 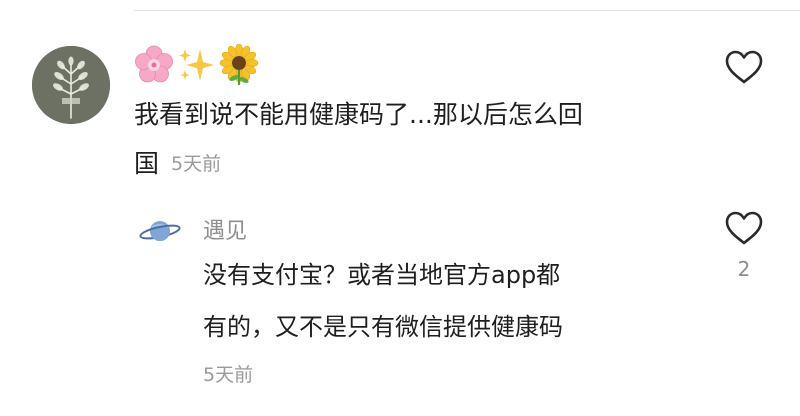 I want to click on sparkles-icon, so click(x=196, y=65).